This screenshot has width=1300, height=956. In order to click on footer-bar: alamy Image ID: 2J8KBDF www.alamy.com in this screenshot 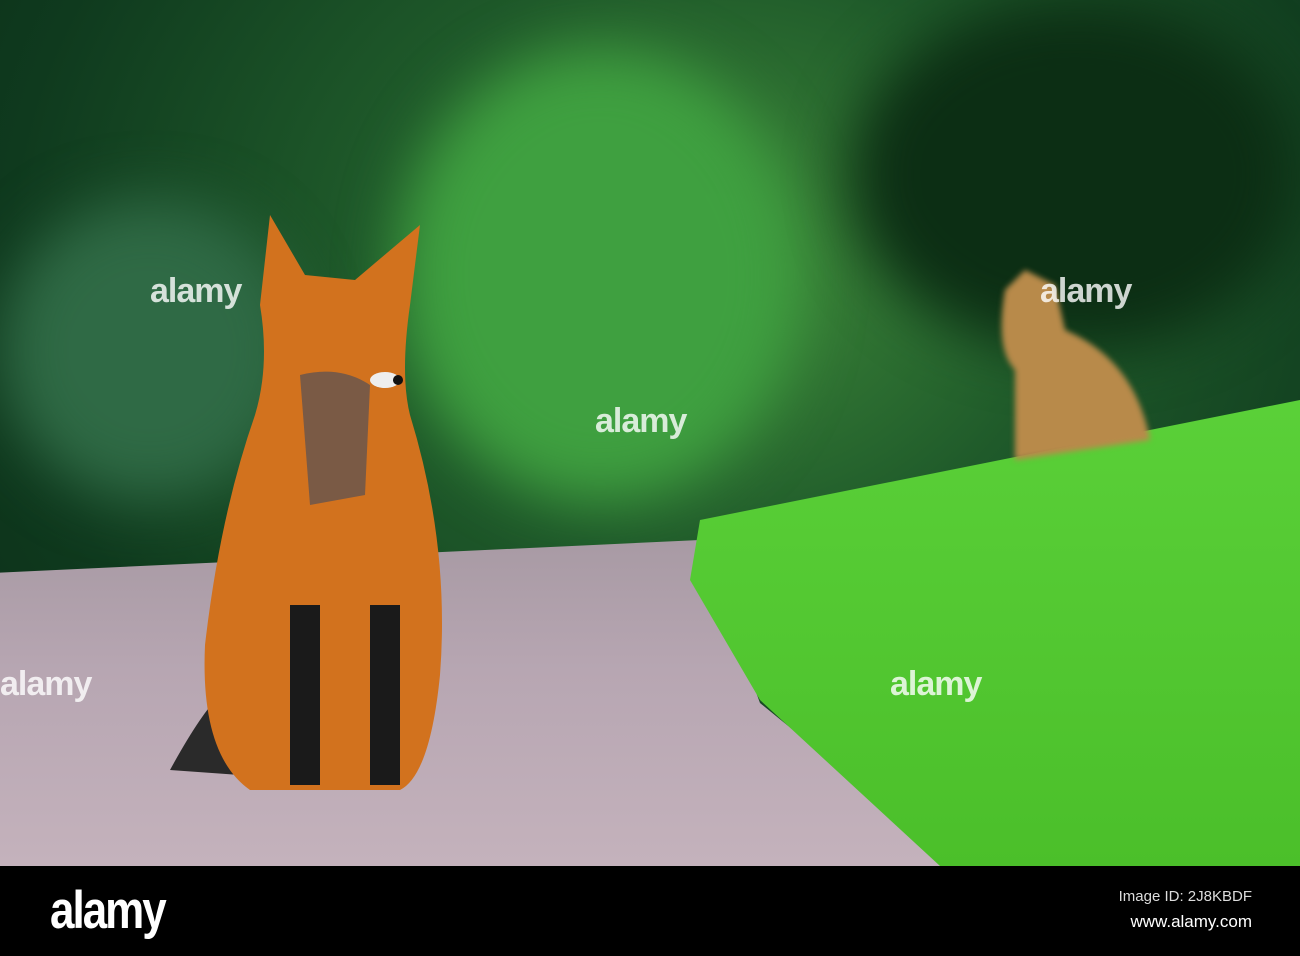, I will do `click(650, 911)`.